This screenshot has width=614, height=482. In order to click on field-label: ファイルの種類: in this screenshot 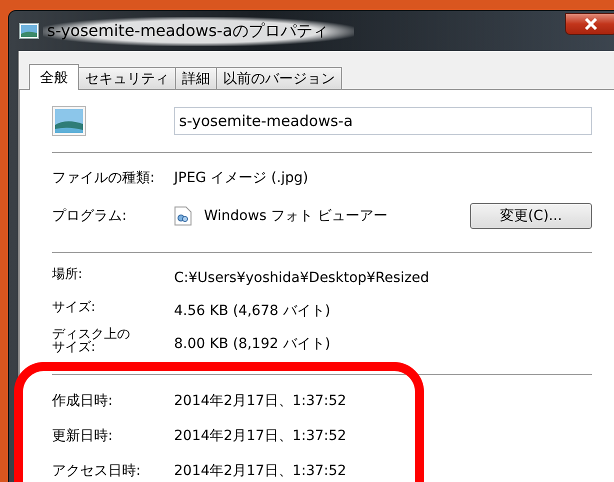, I will do `click(104, 177)`.